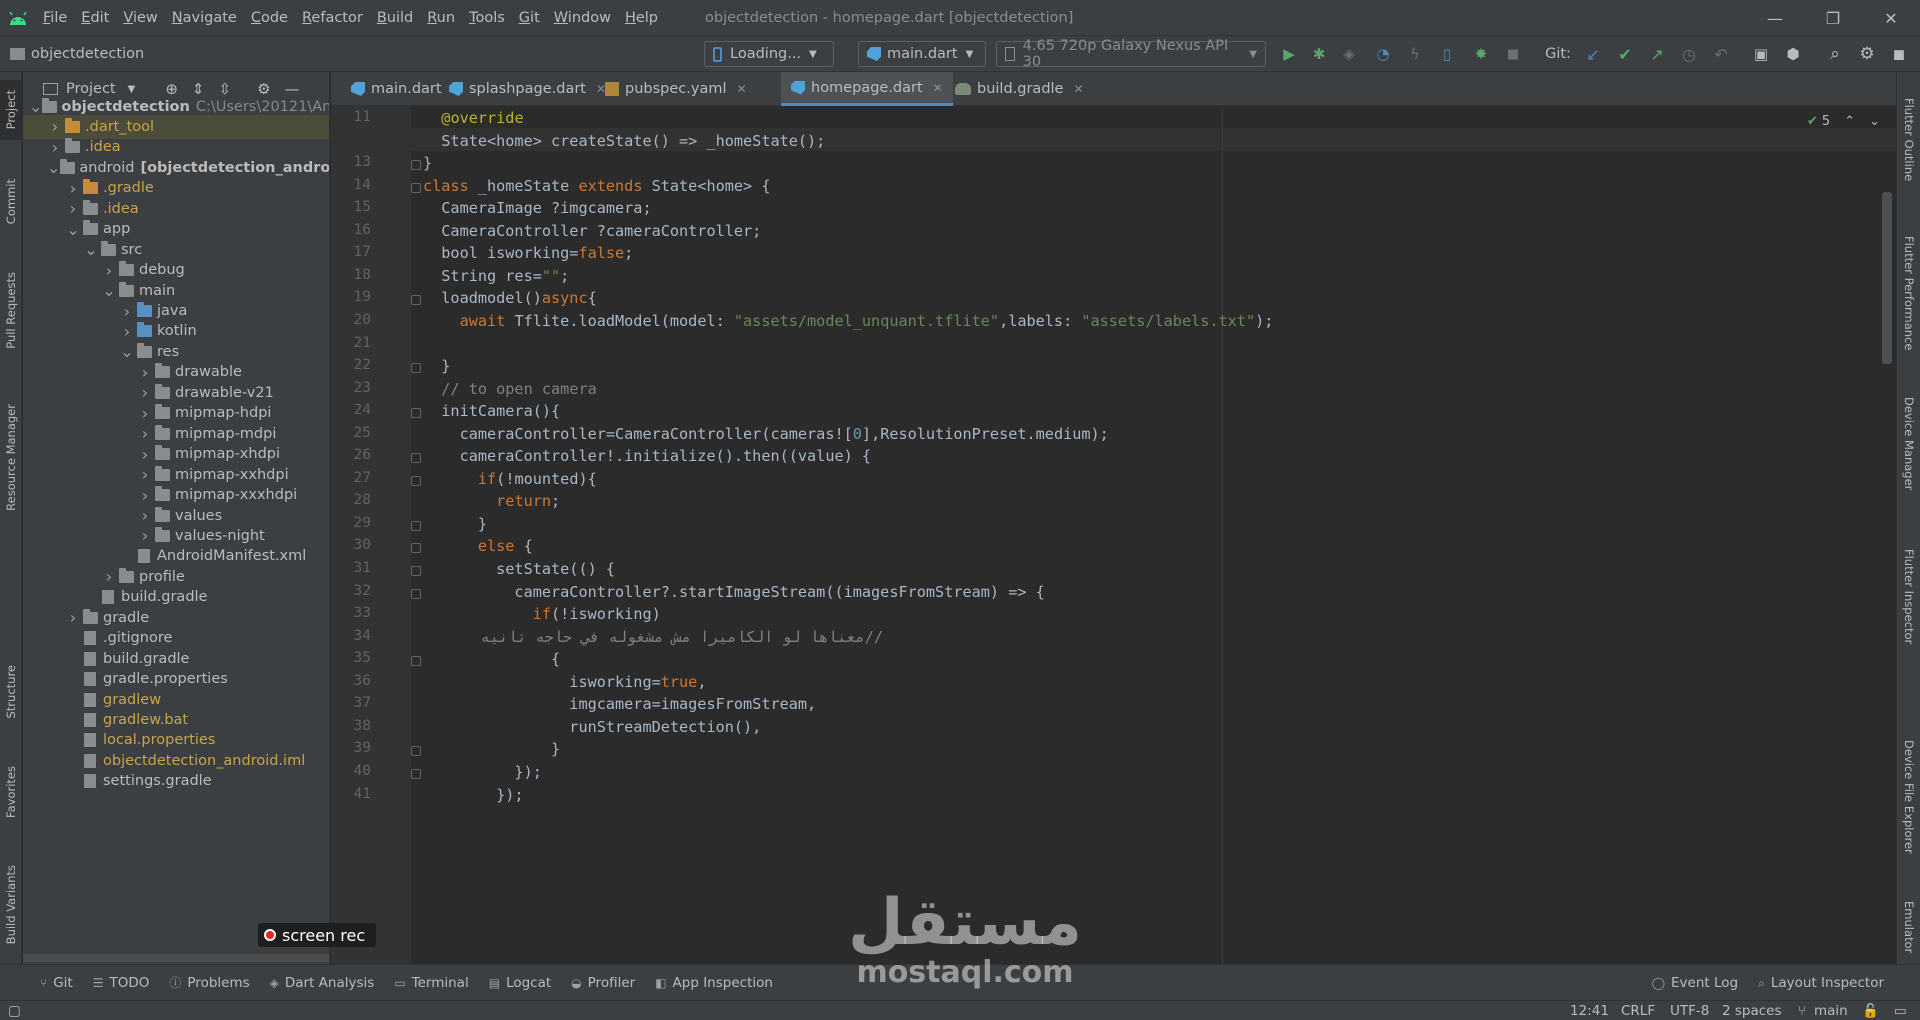 The image size is (1920, 1020). What do you see at coordinates (176, 958) in the screenshot?
I see `horizontal-scrollbar` at bounding box center [176, 958].